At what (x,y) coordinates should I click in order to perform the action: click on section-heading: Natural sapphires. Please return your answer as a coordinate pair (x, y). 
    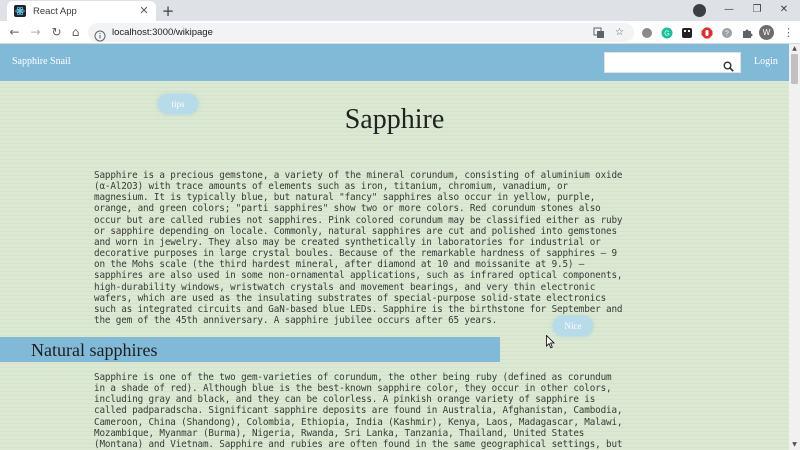
    Looking at the image, I should click on (94, 350).